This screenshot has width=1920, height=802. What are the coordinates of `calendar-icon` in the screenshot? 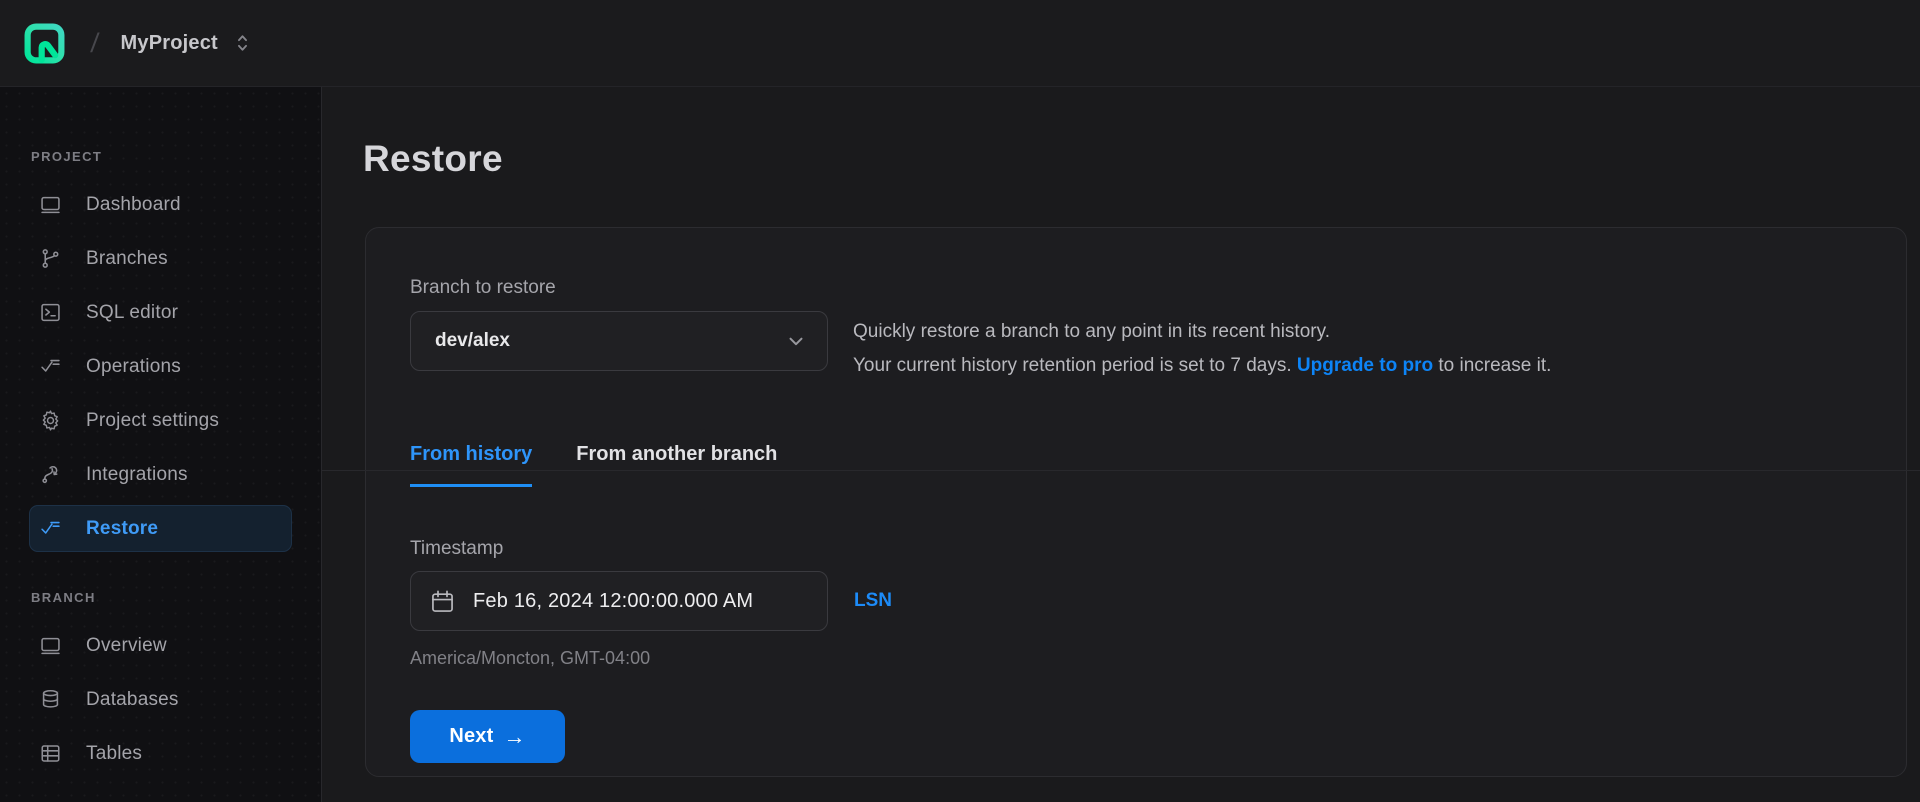 It's located at (442, 601).